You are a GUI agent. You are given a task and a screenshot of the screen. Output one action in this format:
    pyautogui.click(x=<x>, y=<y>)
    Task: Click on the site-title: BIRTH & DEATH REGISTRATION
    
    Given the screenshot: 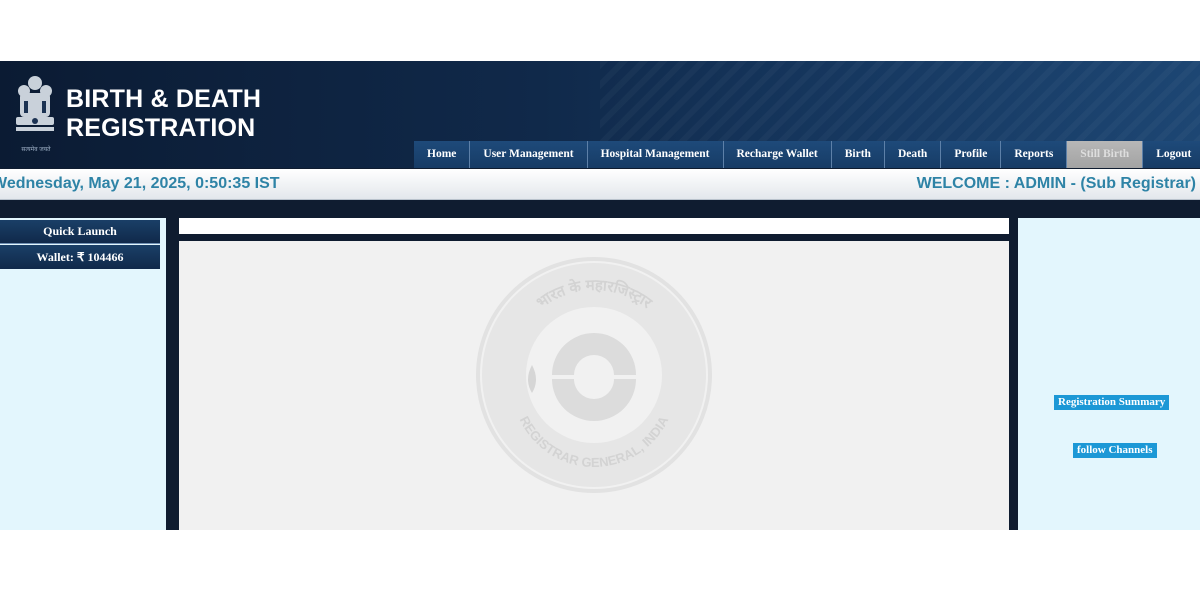 What is the action you would take?
    pyautogui.click(x=163, y=114)
    